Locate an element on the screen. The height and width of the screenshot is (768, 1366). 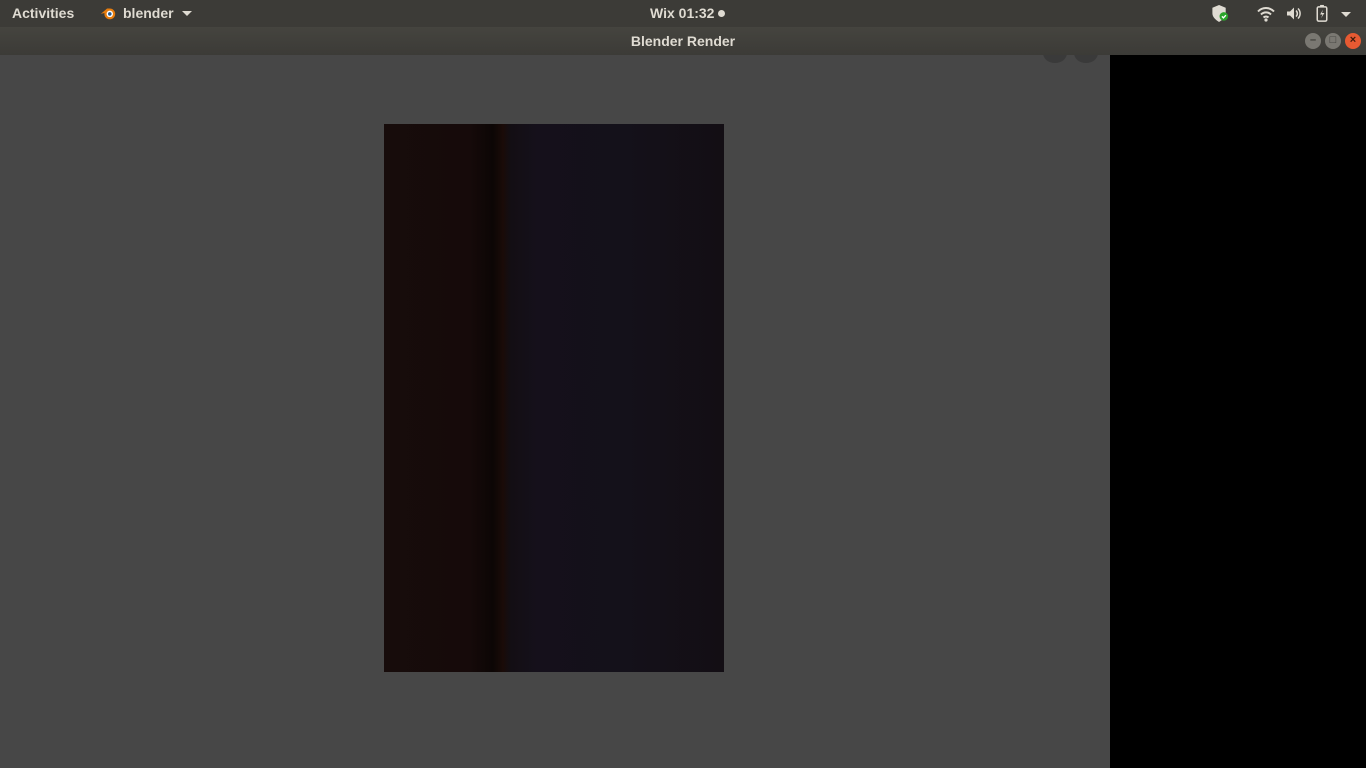
app-menu: blender is located at coordinates (145, 13).